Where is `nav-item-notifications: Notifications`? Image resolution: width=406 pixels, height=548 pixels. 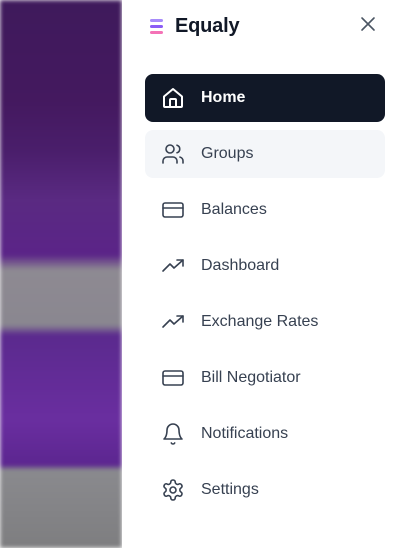
nav-item-notifications: Notifications is located at coordinates (265, 434).